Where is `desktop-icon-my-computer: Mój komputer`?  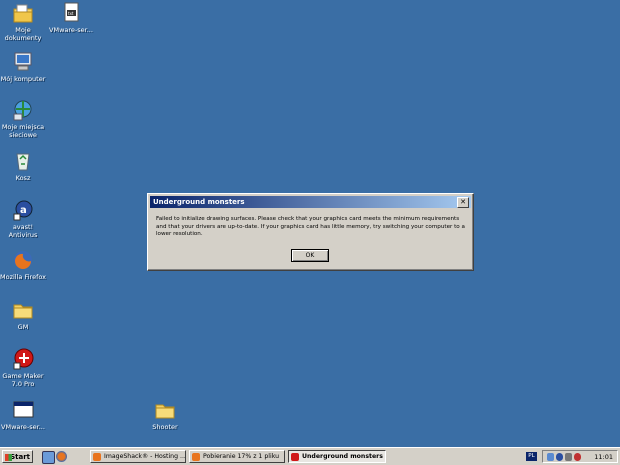
desktop-icon-my-computer: Mój komputer is located at coordinates (26, 67).